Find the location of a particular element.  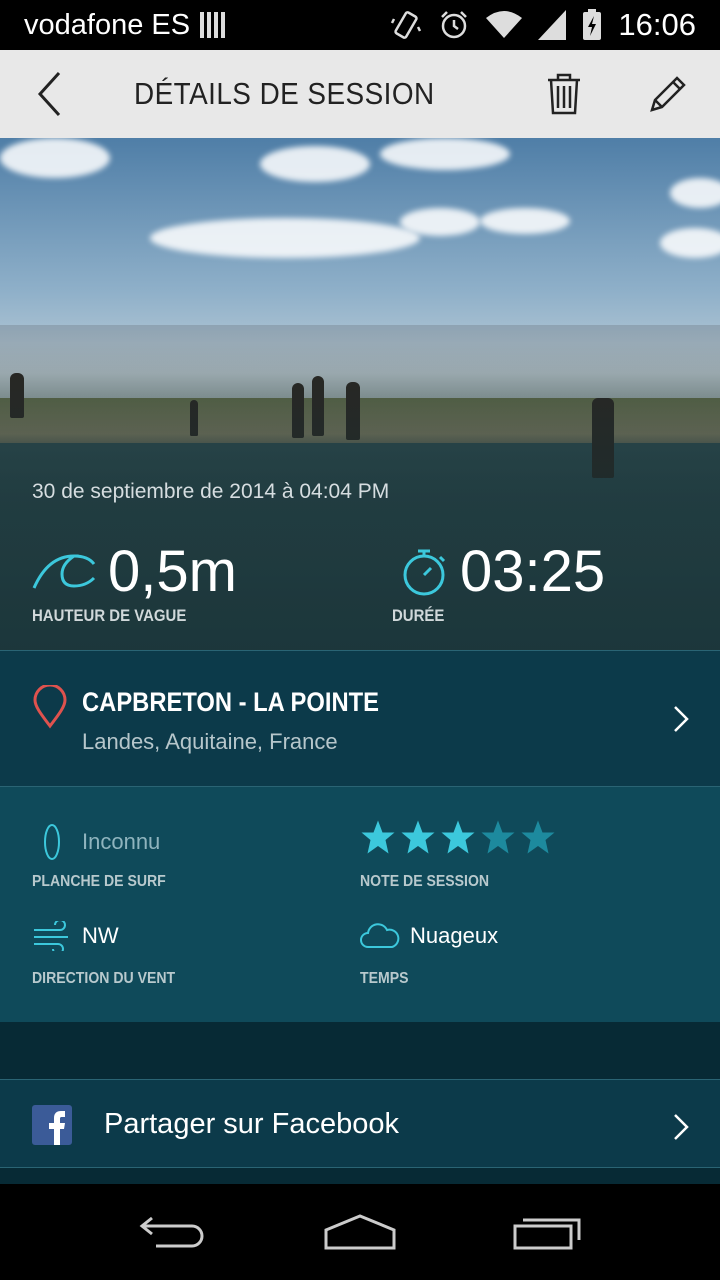

wave-height: 0,5m is located at coordinates (134, 571).